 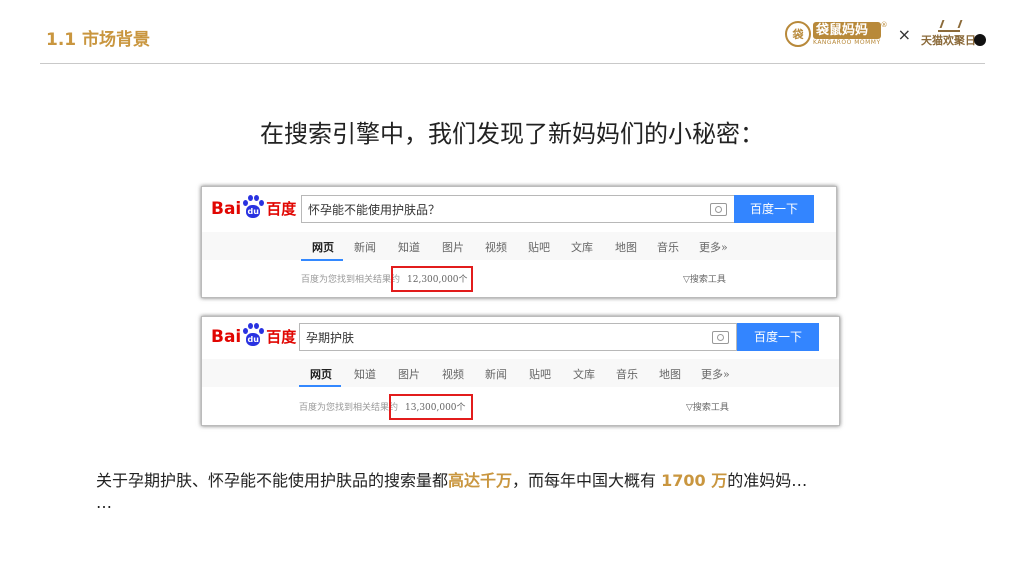 I want to click on tab-bar: 网页 知道 图片 视频 新闻 贴吧 文库 音乐 地图 更多», so click(x=520, y=373).